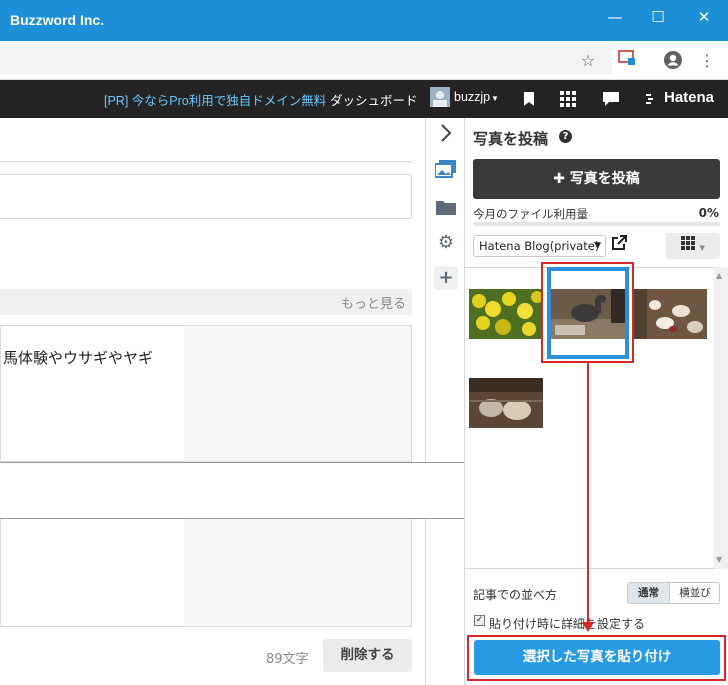 The image size is (728, 685). I want to click on annotation-arrow-head, so click(588, 627).